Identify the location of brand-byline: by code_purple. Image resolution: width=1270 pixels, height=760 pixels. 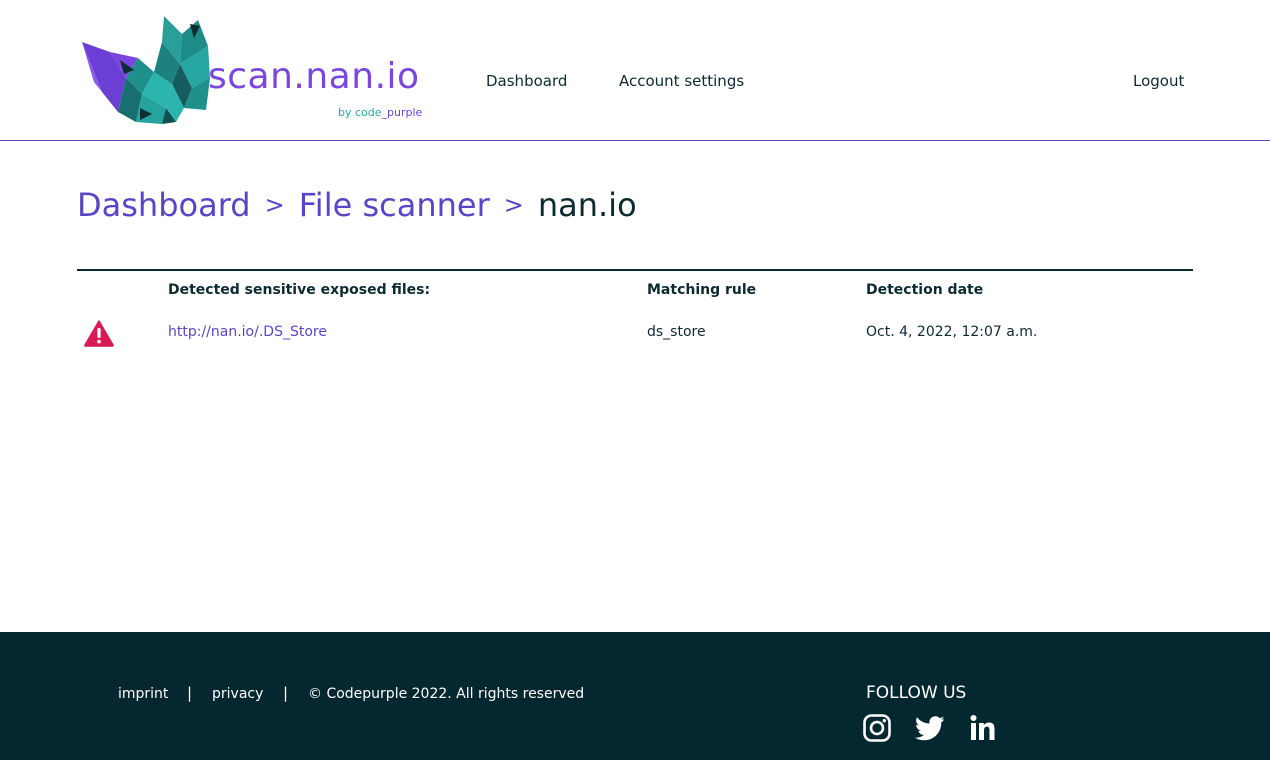
(380, 112).